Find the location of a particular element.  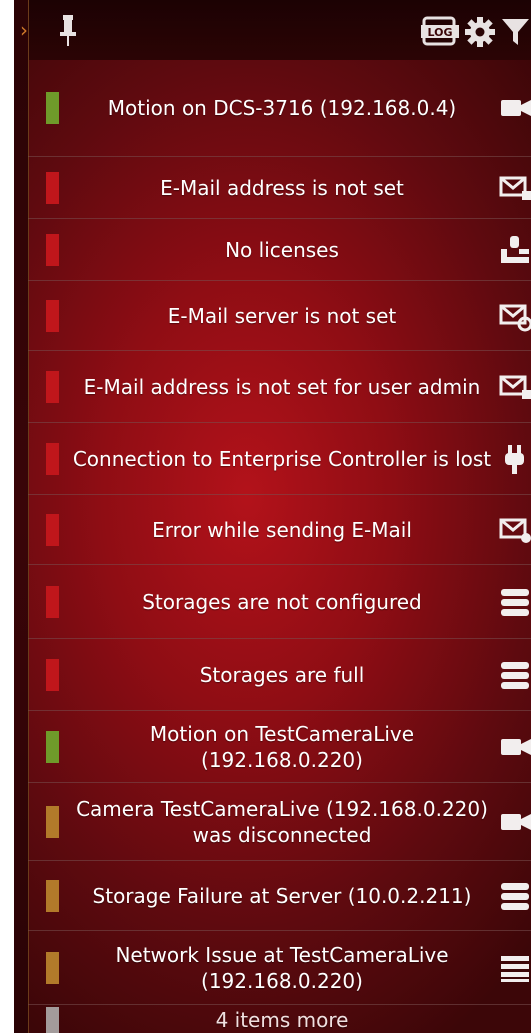

notification-text: Error while sending E-Mail is located at coordinates (282, 530).